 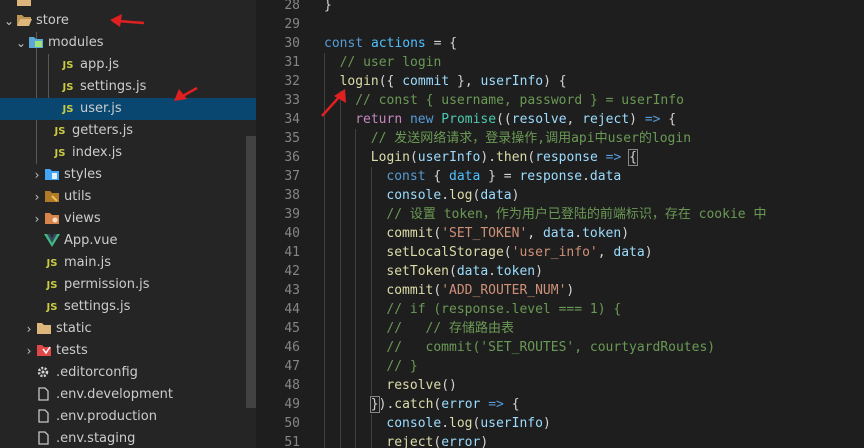 What do you see at coordinates (292, 290) in the screenshot?
I see `line-number: 43` at bounding box center [292, 290].